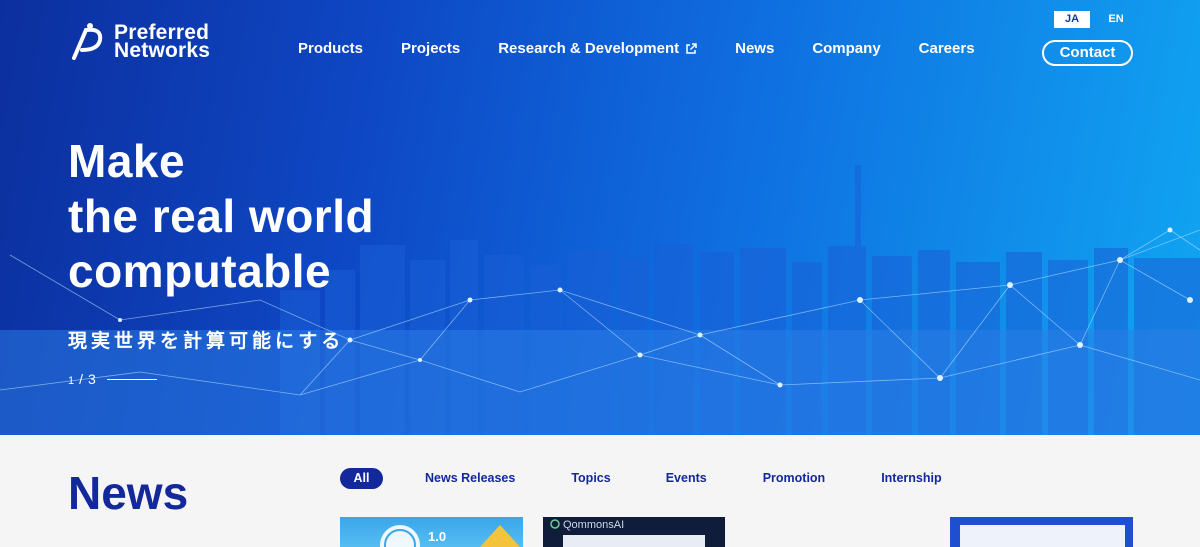 This screenshot has width=1200, height=547. What do you see at coordinates (947, 48) in the screenshot?
I see `nav-careers: Careers` at bounding box center [947, 48].